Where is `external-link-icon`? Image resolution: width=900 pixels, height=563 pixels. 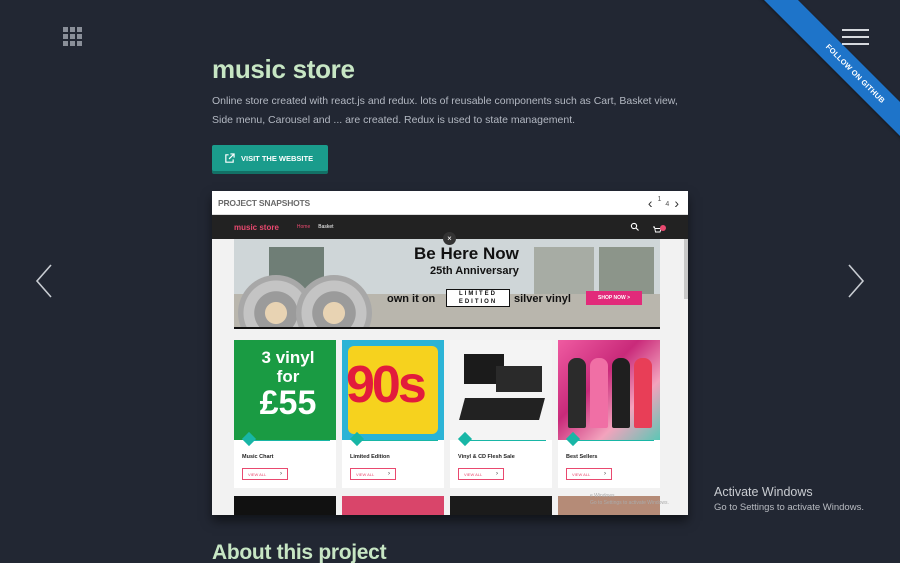 external-link-icon is located at coordinates (230, 157).